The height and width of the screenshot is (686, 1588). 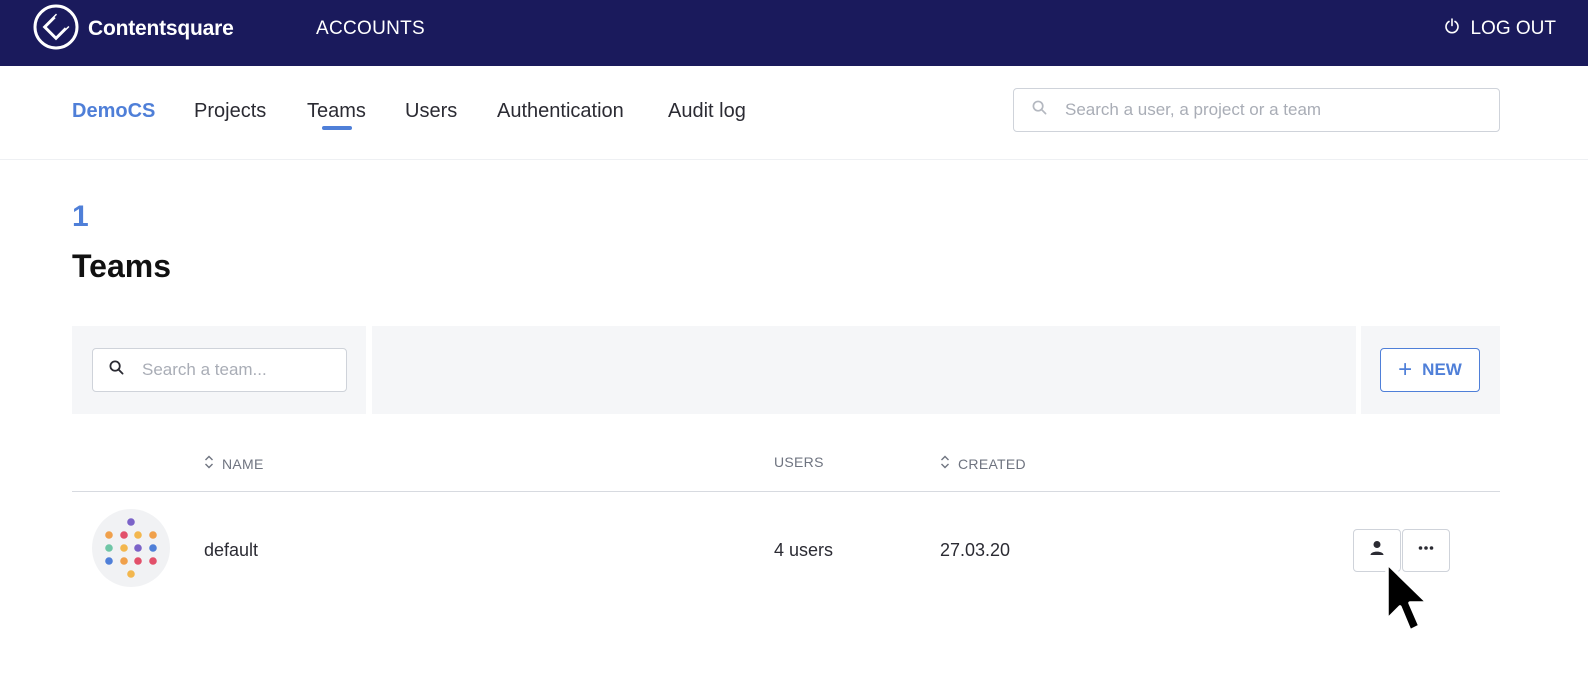 What do you see at coordinates (336, 111) in the screenshot?
I see `tab-teams: Teams` at bounding box center [336, 111].